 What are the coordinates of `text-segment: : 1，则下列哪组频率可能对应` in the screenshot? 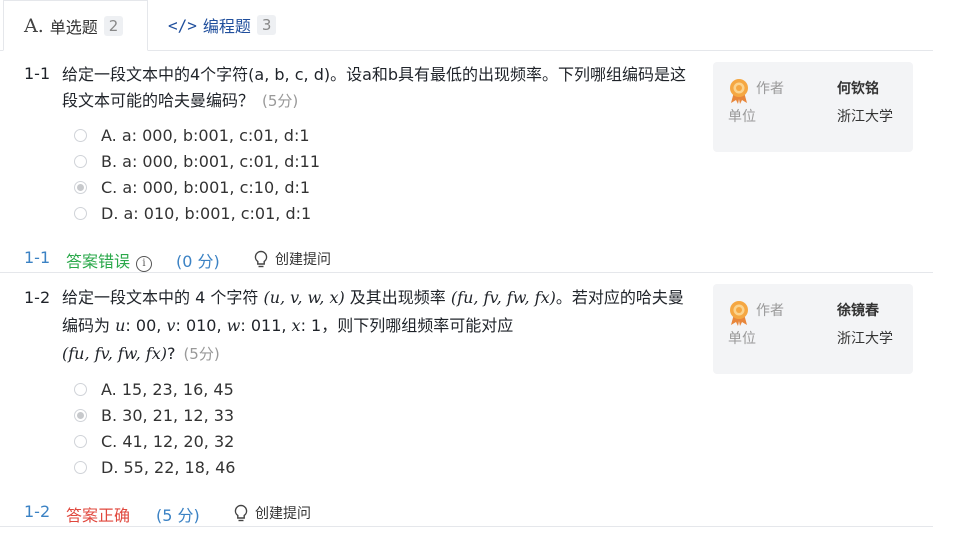 It's located at (407, 325).